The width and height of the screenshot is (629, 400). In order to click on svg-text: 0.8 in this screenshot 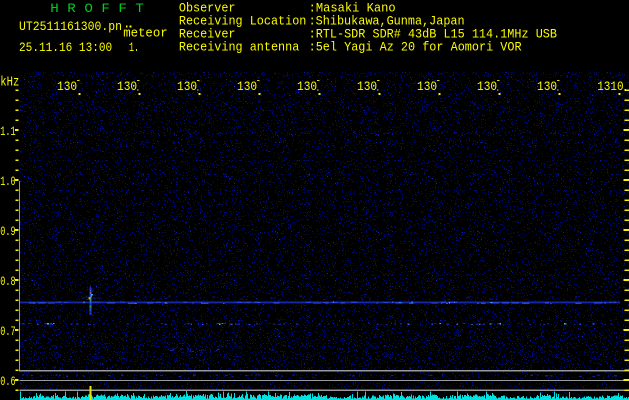, I will do `click(7, 281)`.